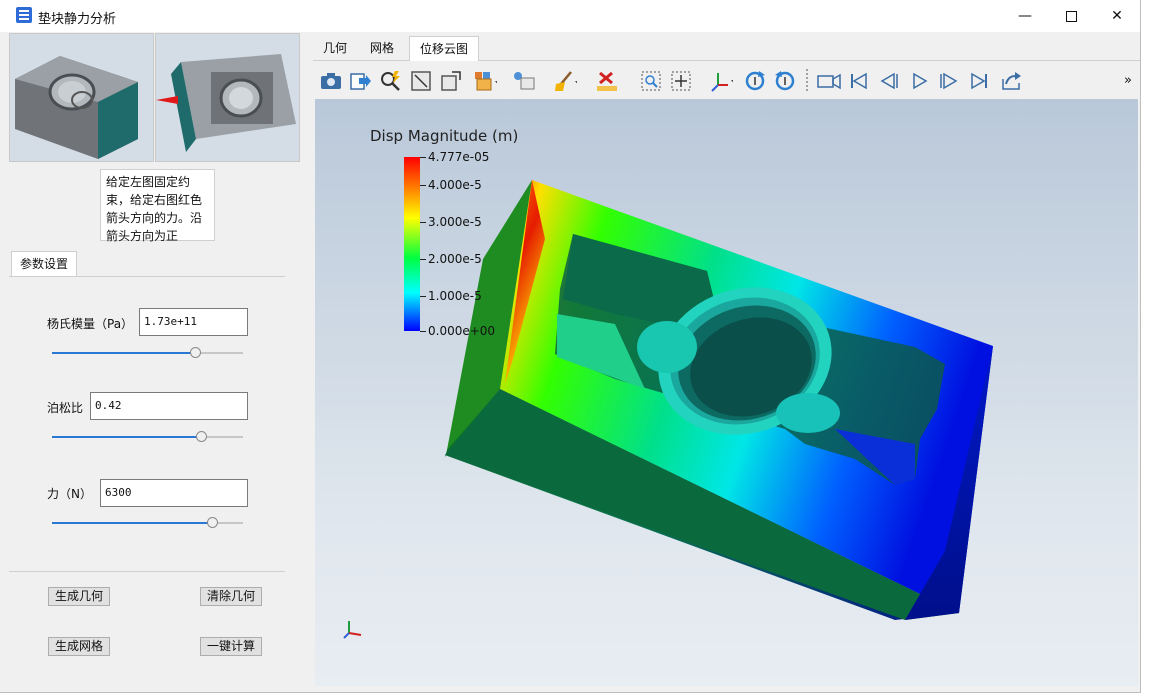 The image size is (1149, 700). What do you see at coordinates (391, 81) in the screenshot?
I see `zoom-search-icon` at bounding box center [391, 81].